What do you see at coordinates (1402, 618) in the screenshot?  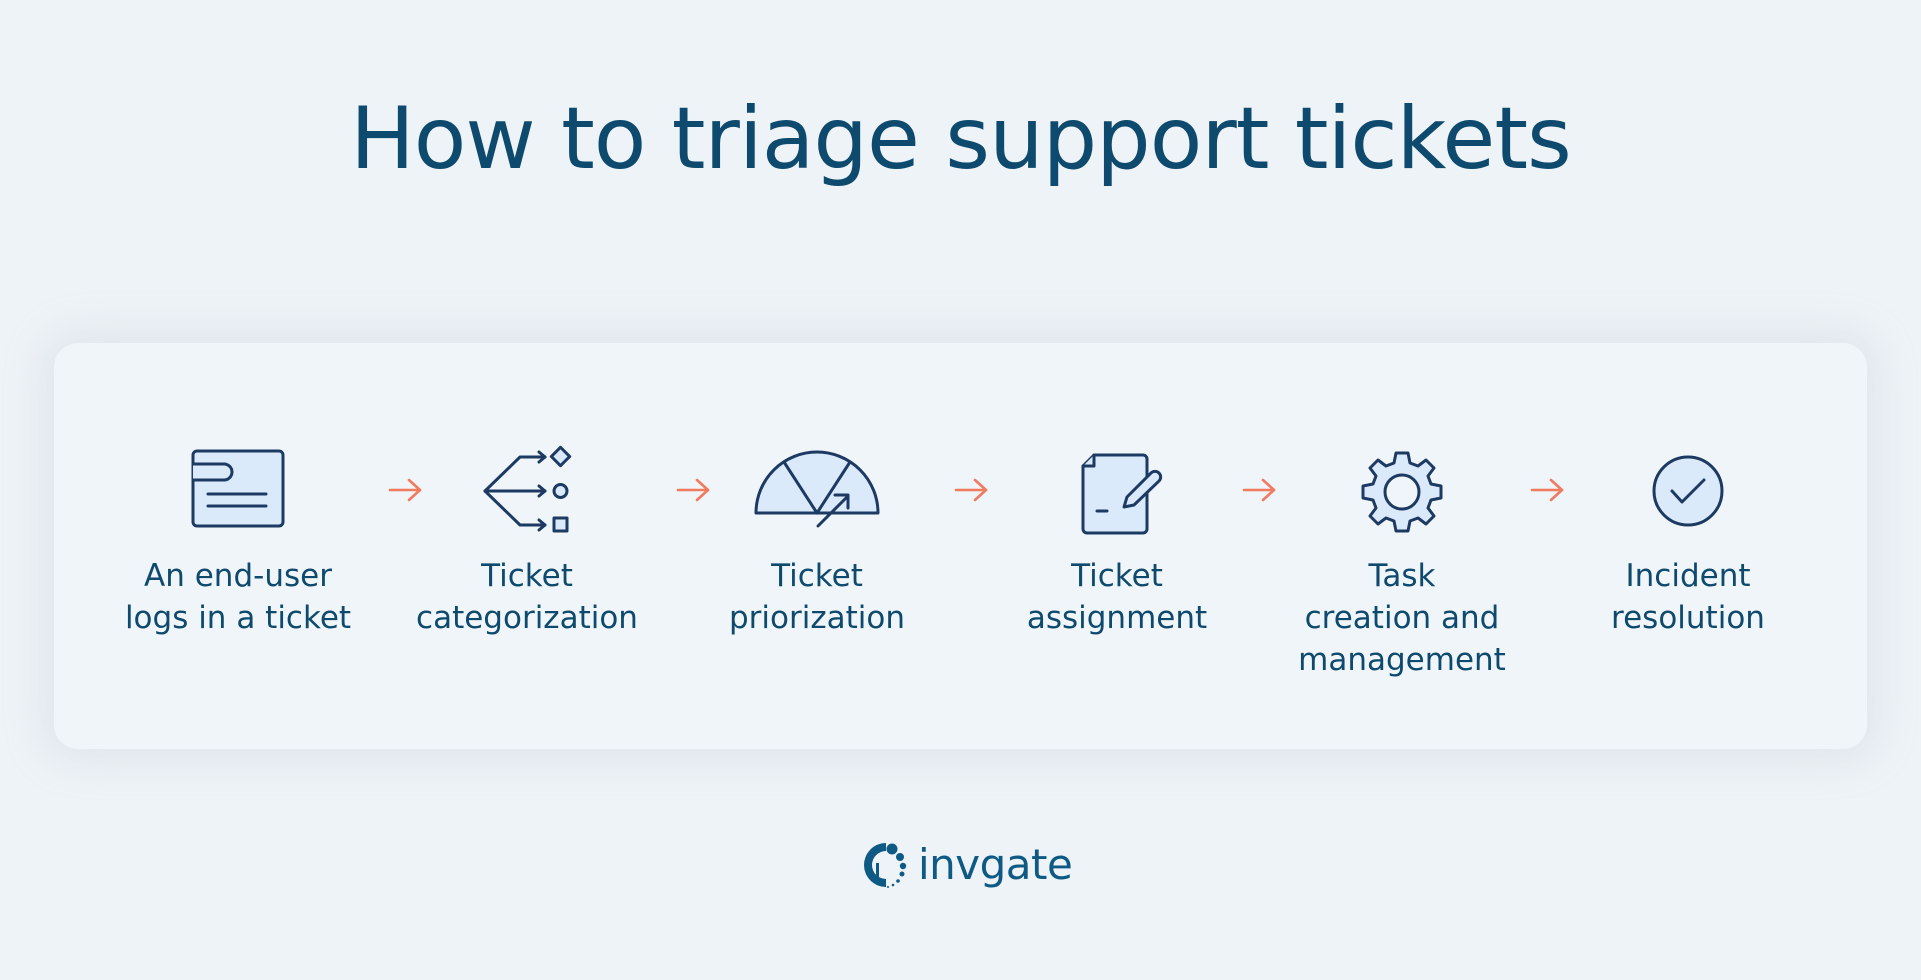 I see `step-label: Task creation and management` at bounding box center [1402, 618].